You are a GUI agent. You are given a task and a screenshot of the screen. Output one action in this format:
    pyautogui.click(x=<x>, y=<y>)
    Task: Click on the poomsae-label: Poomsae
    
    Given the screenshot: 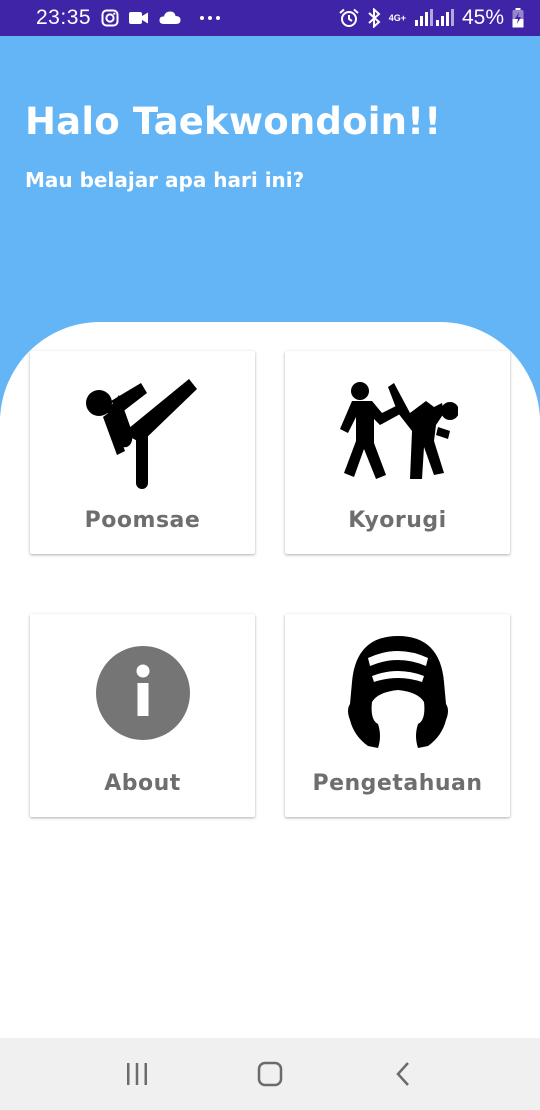 What is the action you would take?
    pyautogui.click(x=142, y=520)
    